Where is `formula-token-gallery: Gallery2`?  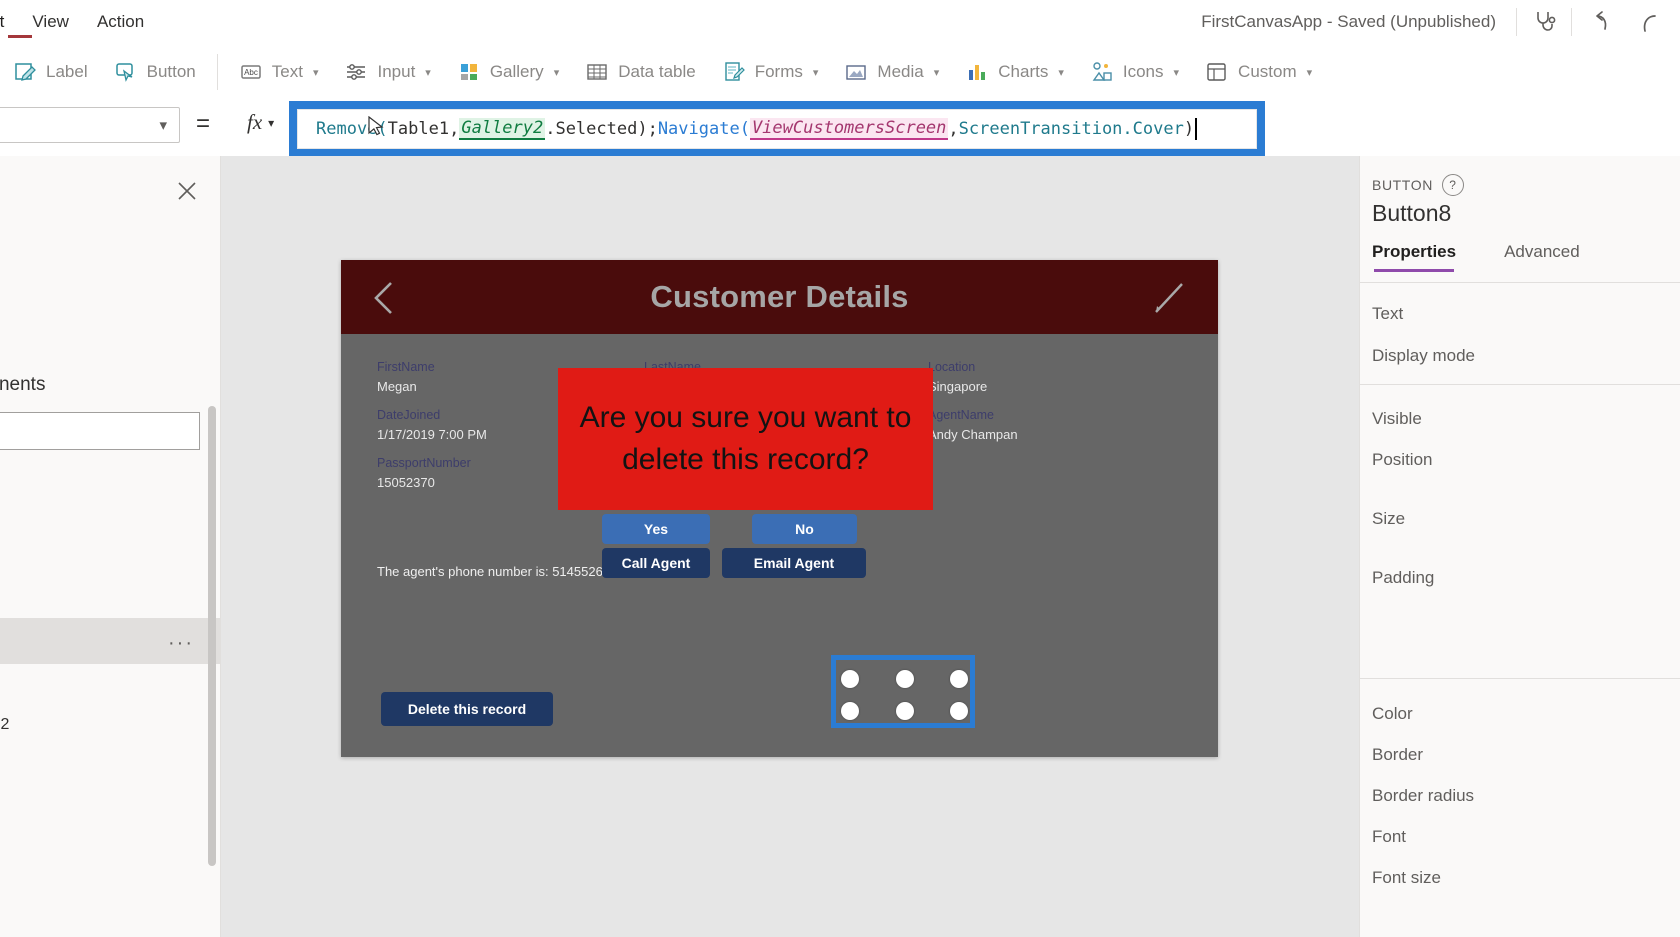
formula-token-gallery: Gallery2 is located at coordinates (502, 129).